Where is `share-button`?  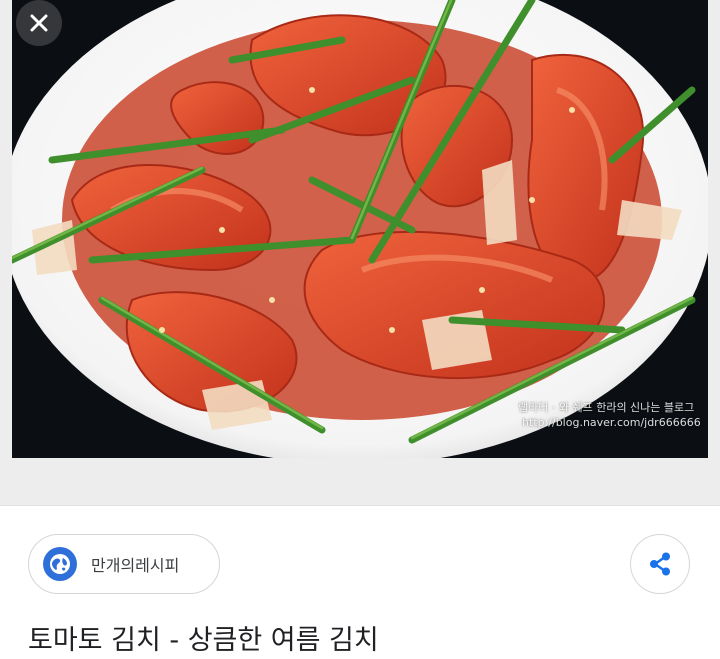 share-button is located at coordinates (660, 564).